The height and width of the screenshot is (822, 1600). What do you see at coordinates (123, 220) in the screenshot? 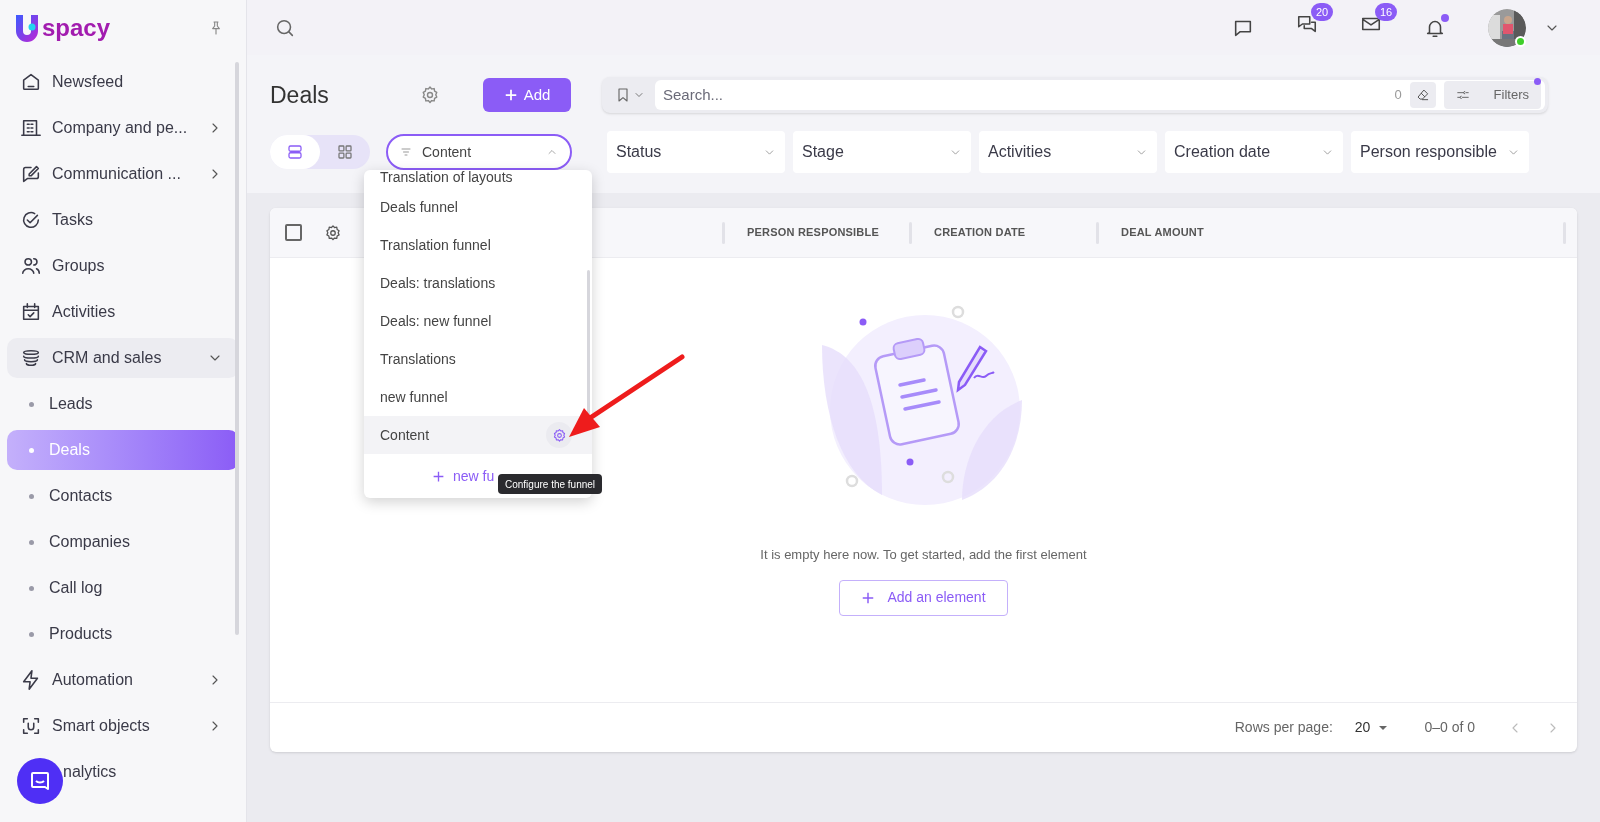
I see `sidebar-item: Tasks` at bounding box center [123, 220].